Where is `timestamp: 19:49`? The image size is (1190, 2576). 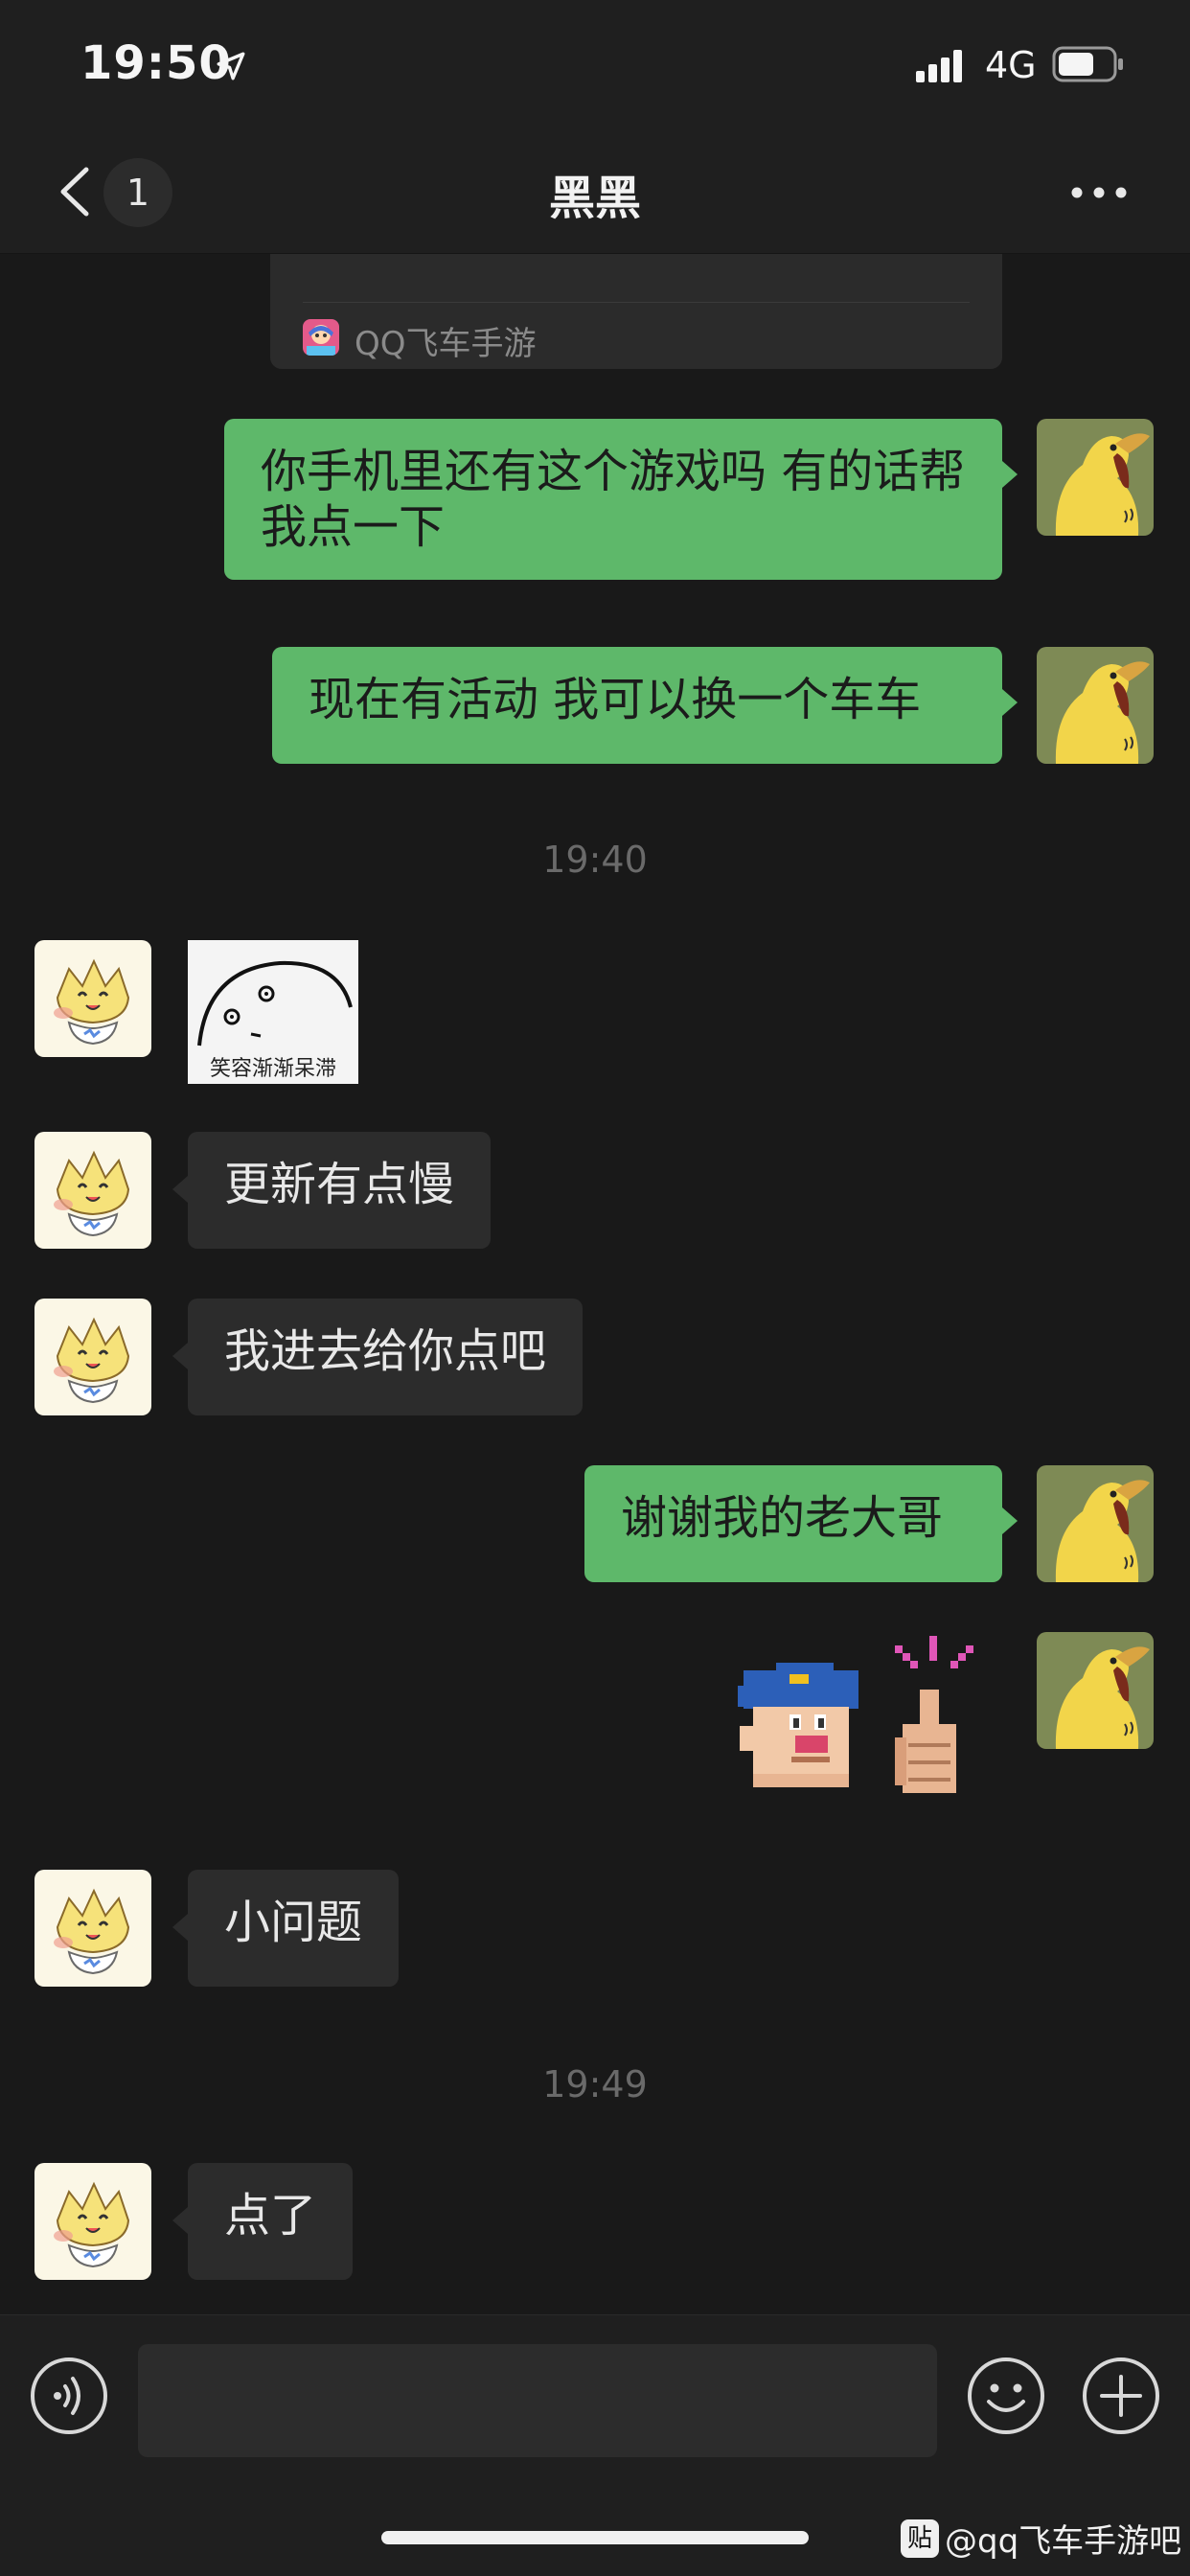 timestamp: 19:49 is located at coordinates (595, 2084).